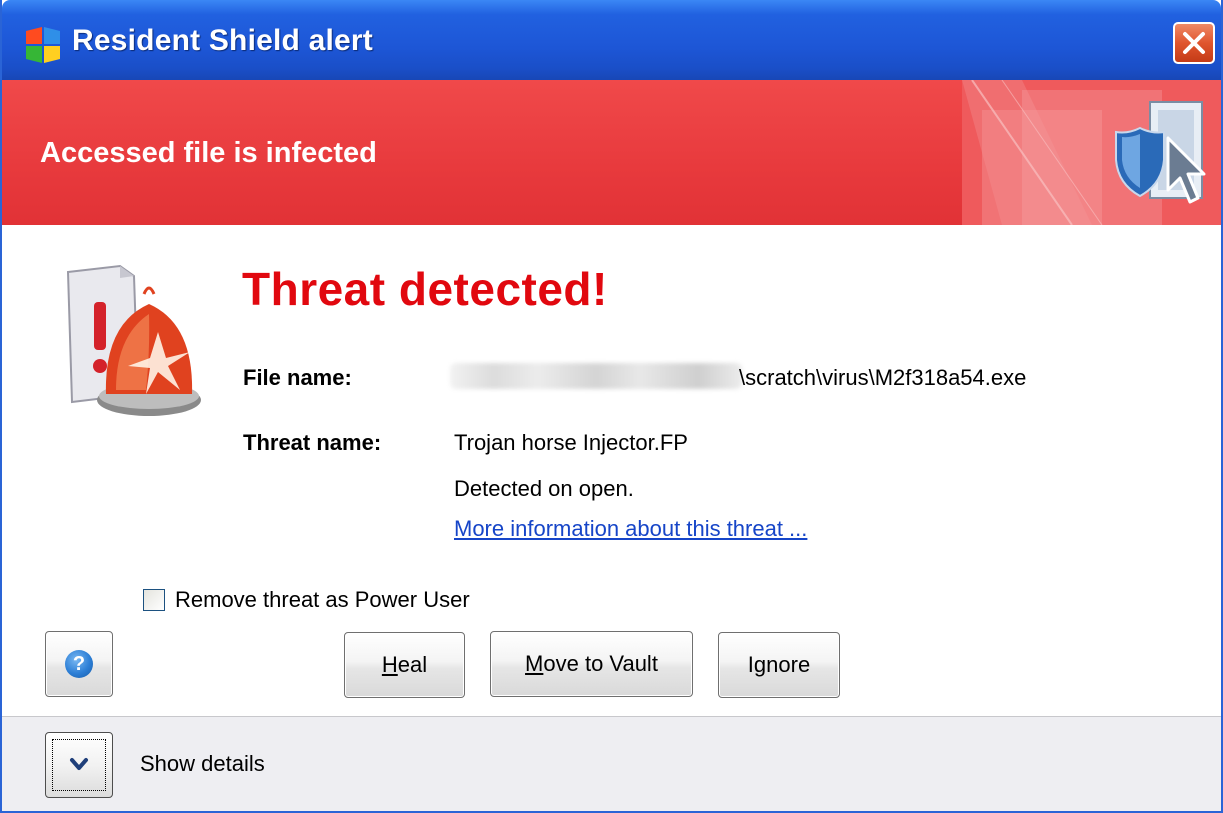 This screenshot has width=1223, height=813. Describe the element at coordinates (596, 376) in the screenshot. I see `redacted-path` at that location.